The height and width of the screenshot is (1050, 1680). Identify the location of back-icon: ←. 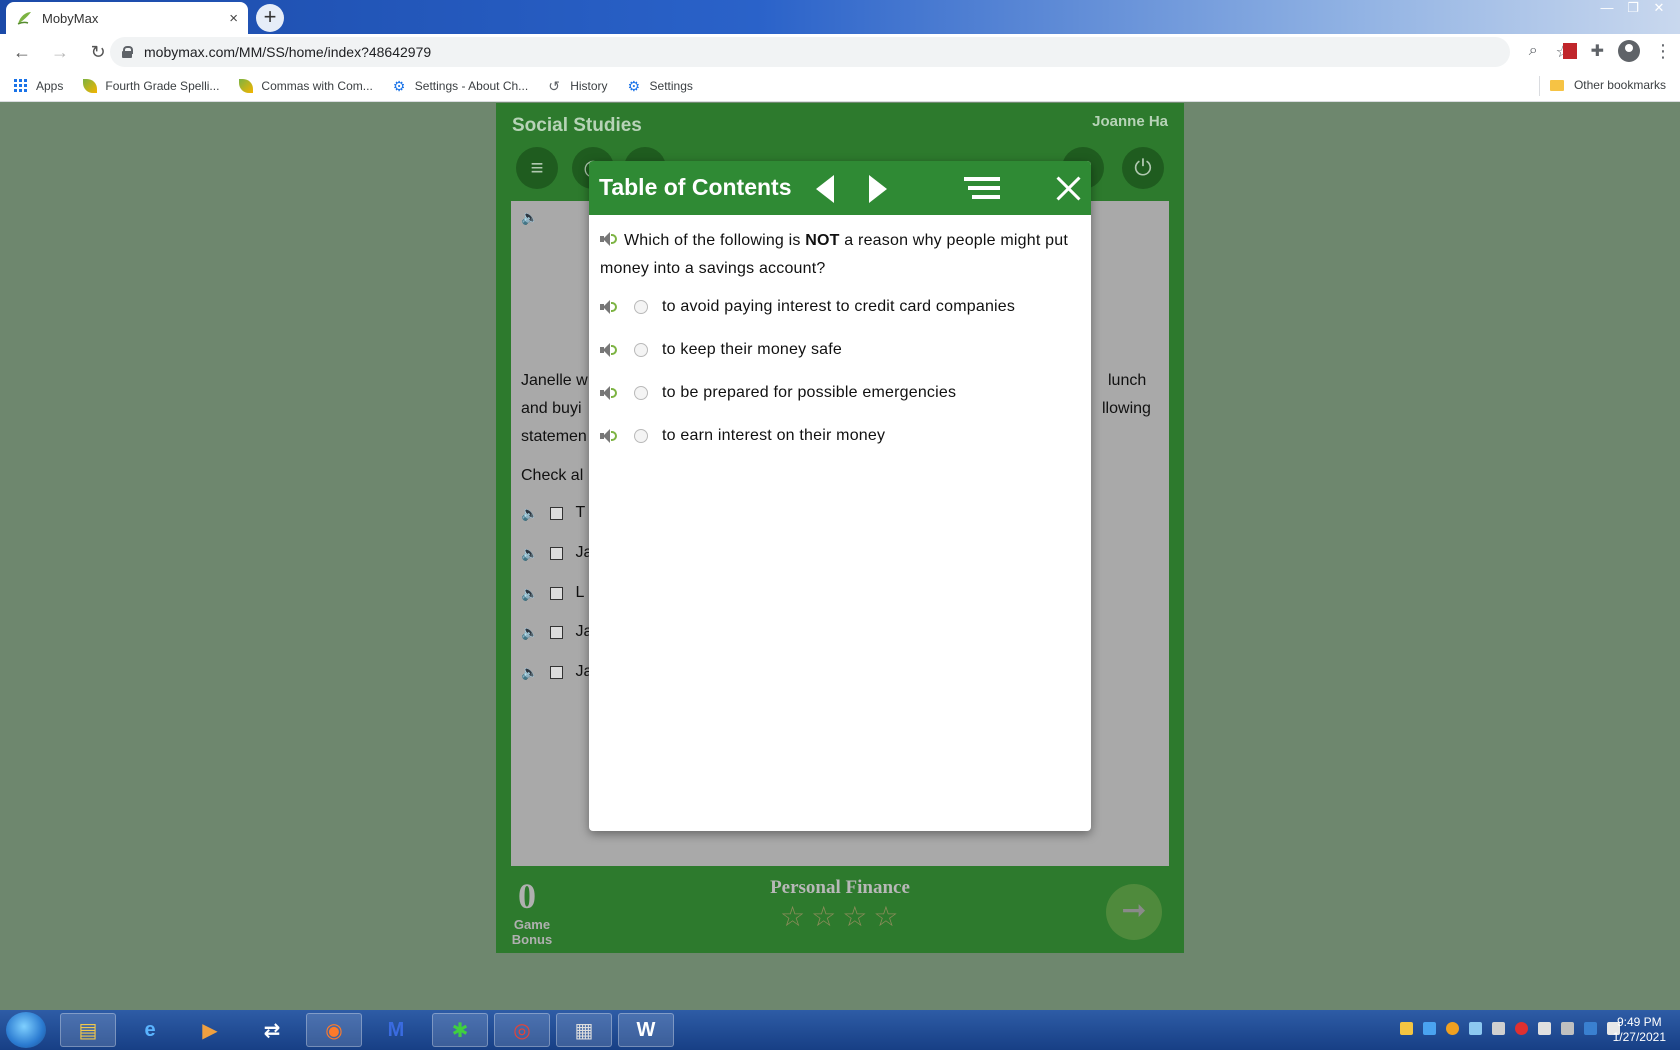
(22, 52).